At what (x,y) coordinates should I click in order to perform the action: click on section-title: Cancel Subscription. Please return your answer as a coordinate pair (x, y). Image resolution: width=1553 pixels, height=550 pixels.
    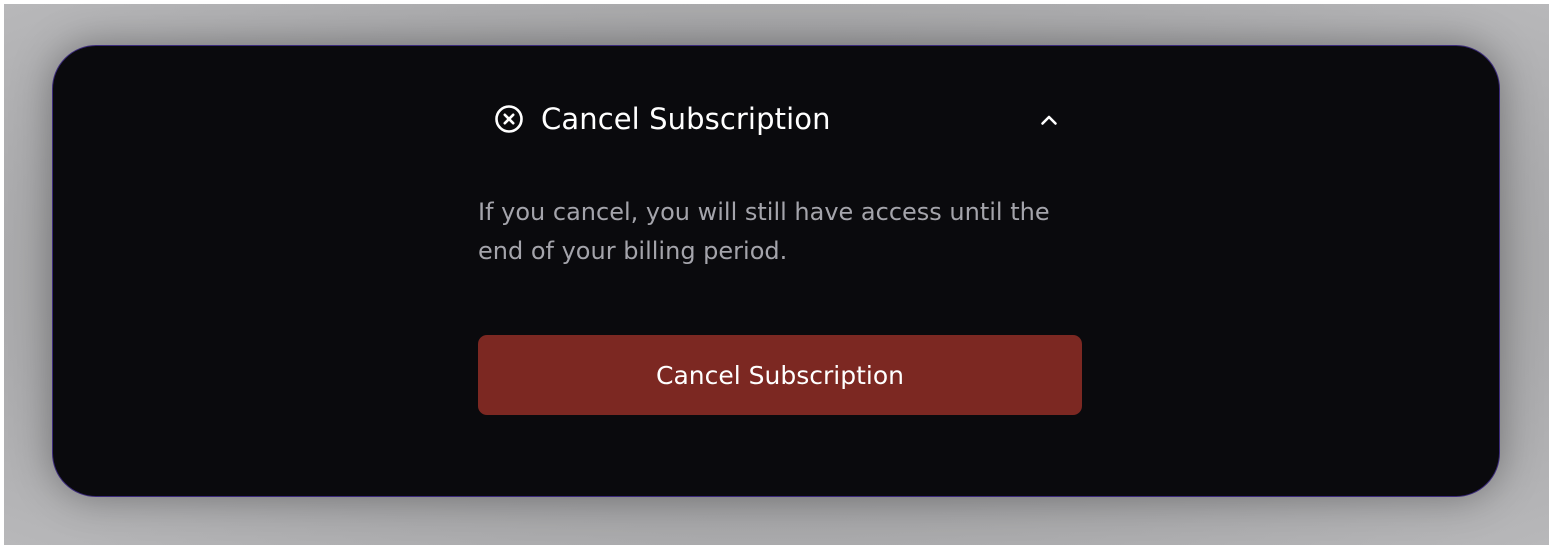
    Looking at the image, I should click on (686, 119).